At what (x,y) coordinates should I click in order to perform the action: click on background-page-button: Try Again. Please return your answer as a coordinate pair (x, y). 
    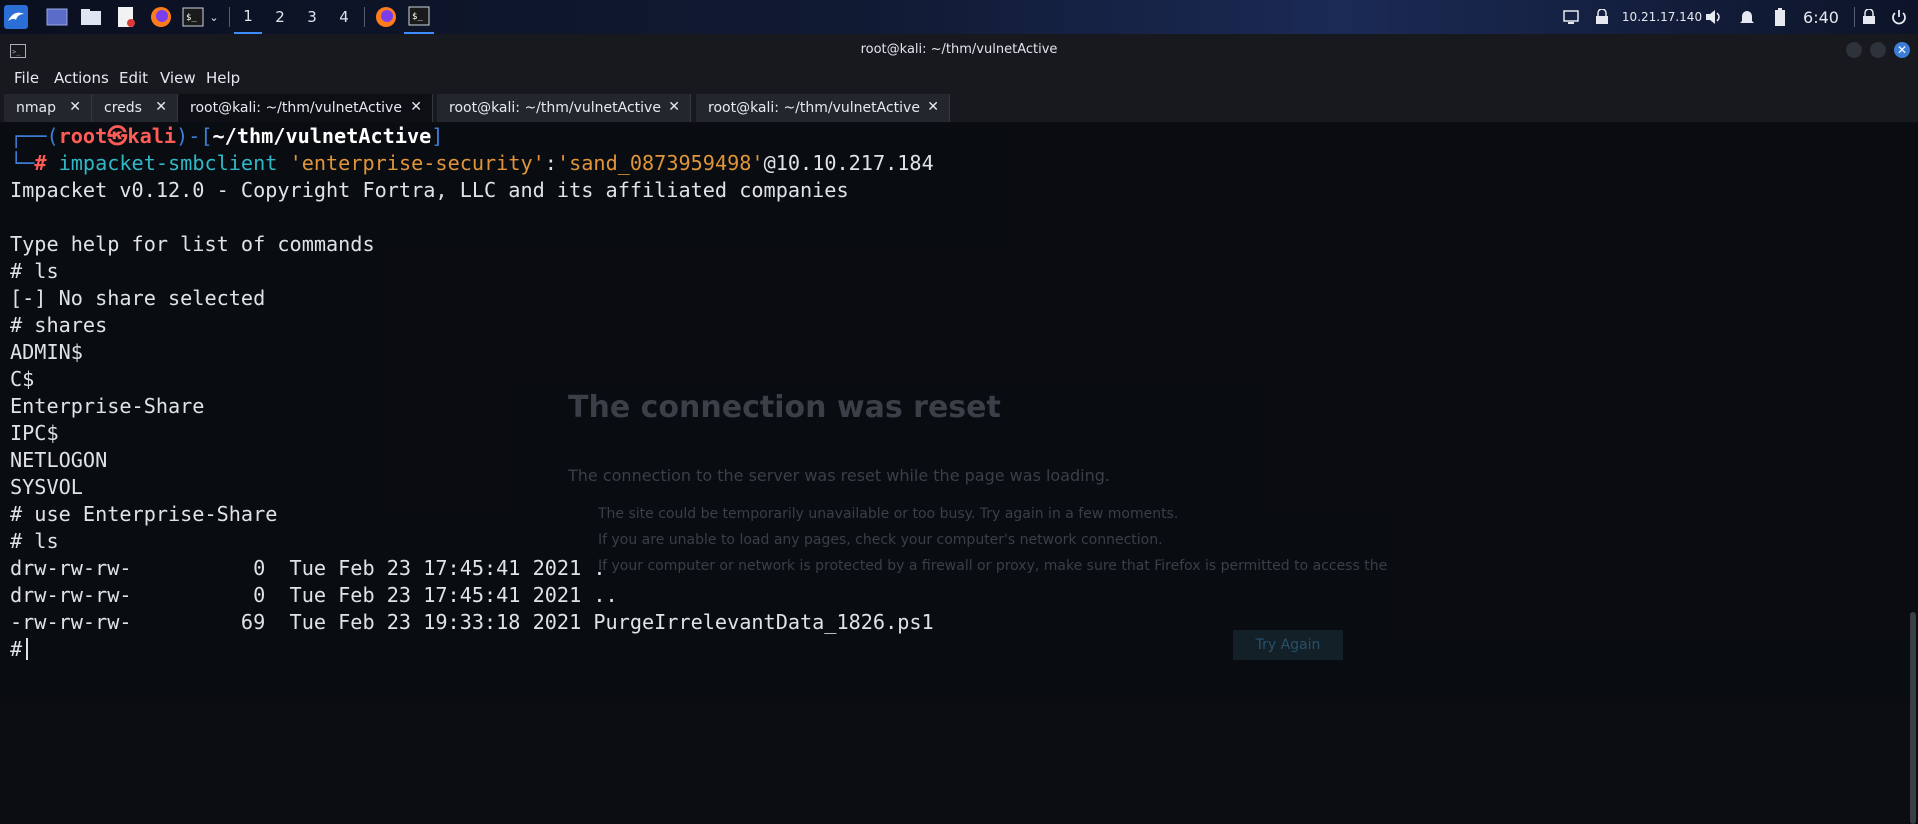
    Looking at the image, I should click on (1288, 645).